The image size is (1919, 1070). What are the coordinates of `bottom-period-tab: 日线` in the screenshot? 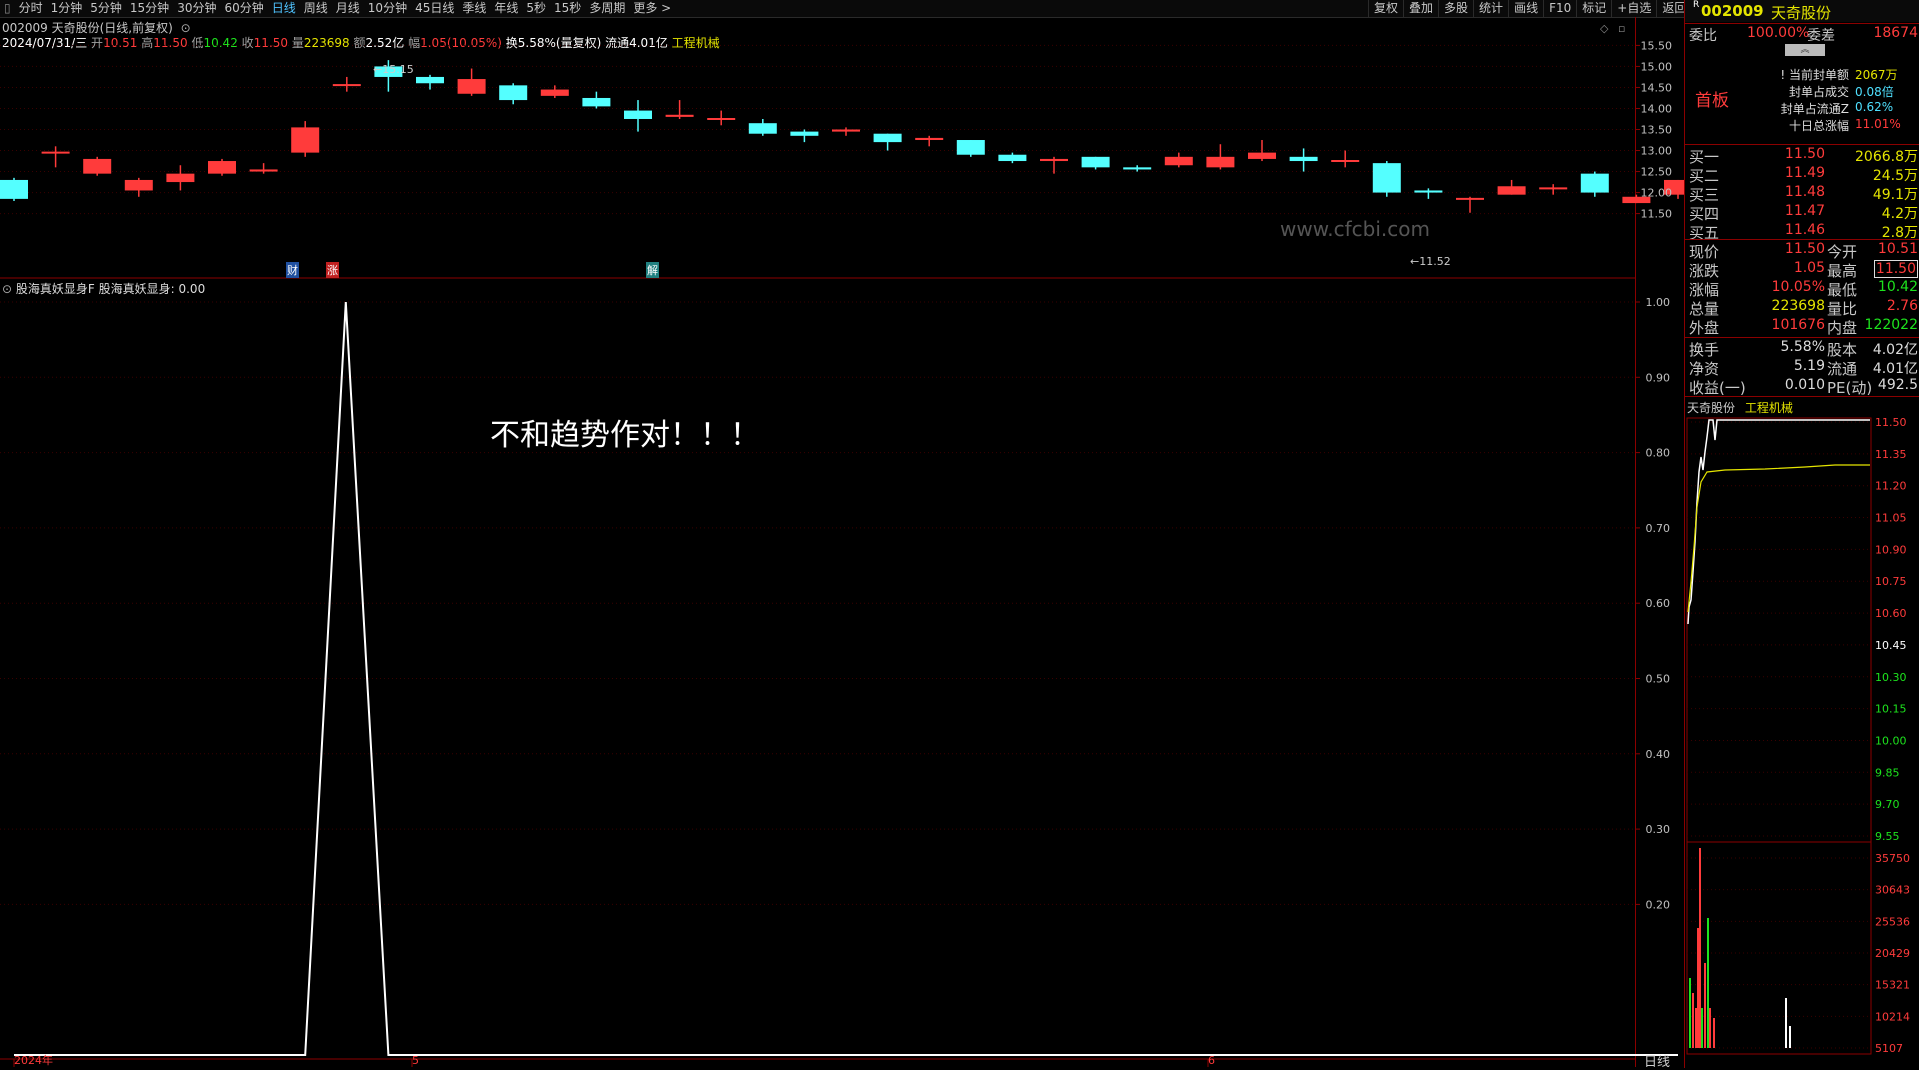 It's located at (1657, 1060).